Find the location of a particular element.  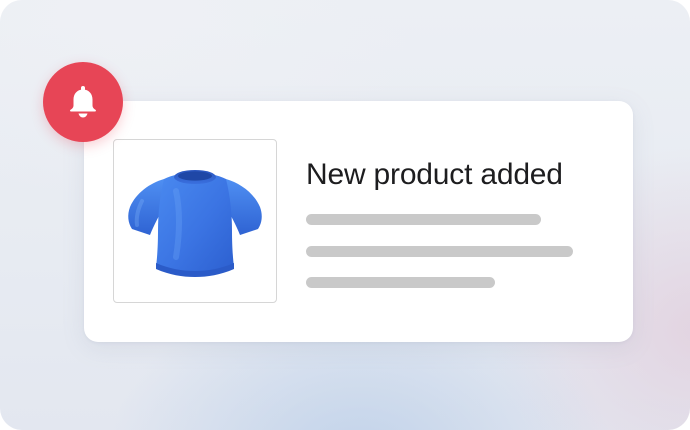

bell-icon is located at coordinates (83, 102).